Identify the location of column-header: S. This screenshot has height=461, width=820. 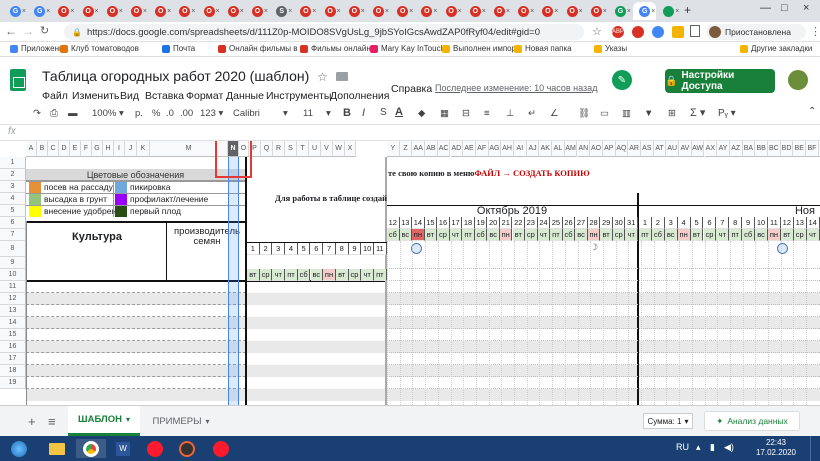
(291, 149).